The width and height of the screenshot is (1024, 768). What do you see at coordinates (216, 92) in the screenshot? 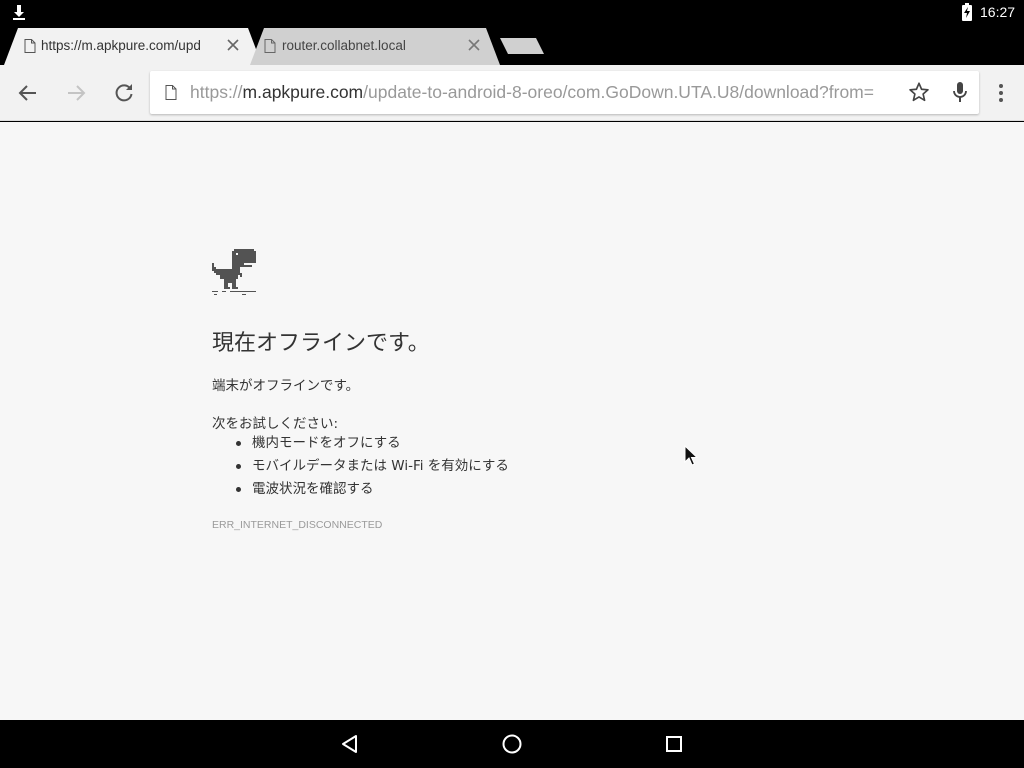
I see `url-scheme: https://` at bounding box center [216, 92].